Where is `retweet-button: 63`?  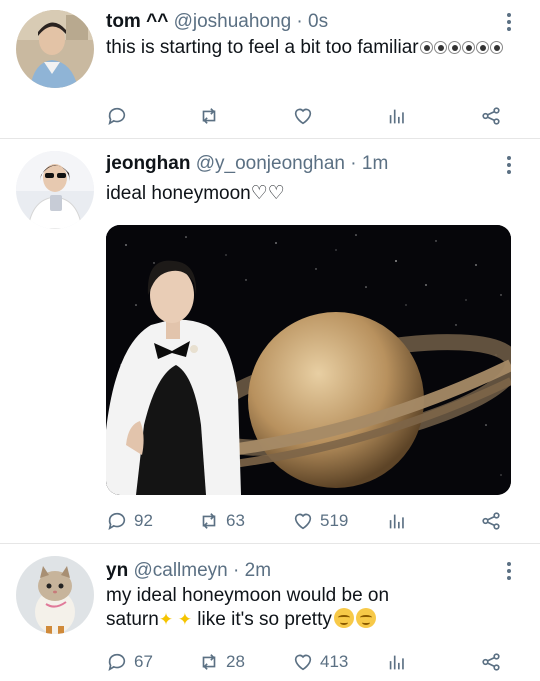 retweet-button: 63 is located at coordinates (221, 521).